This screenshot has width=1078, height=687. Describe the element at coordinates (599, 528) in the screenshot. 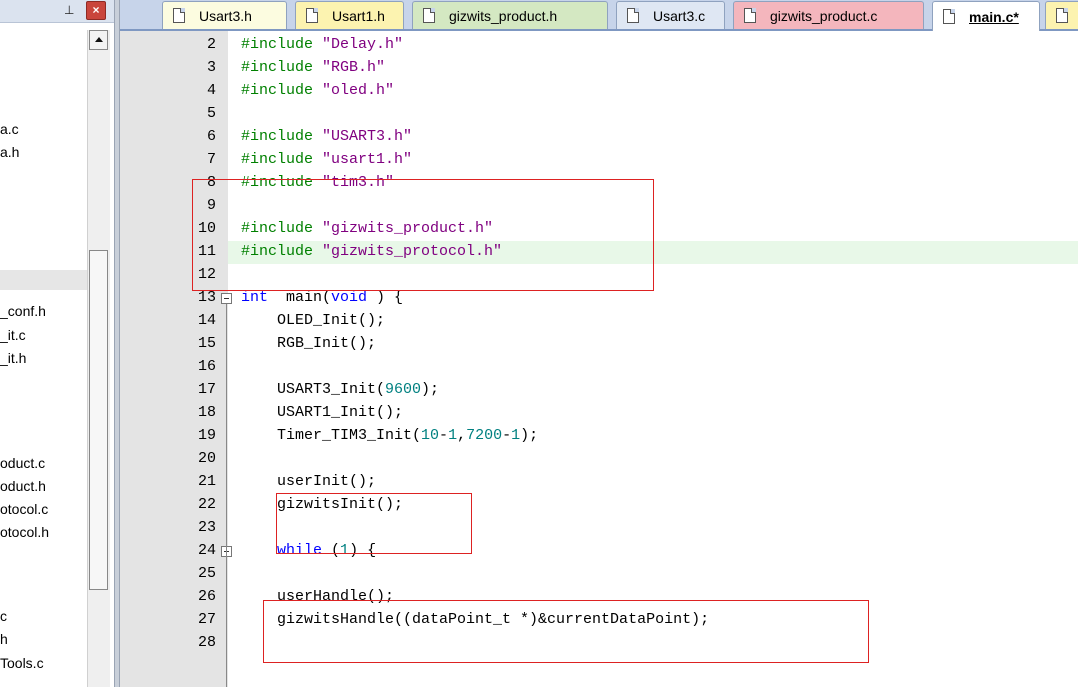

I see `code-line: 23` at that location.